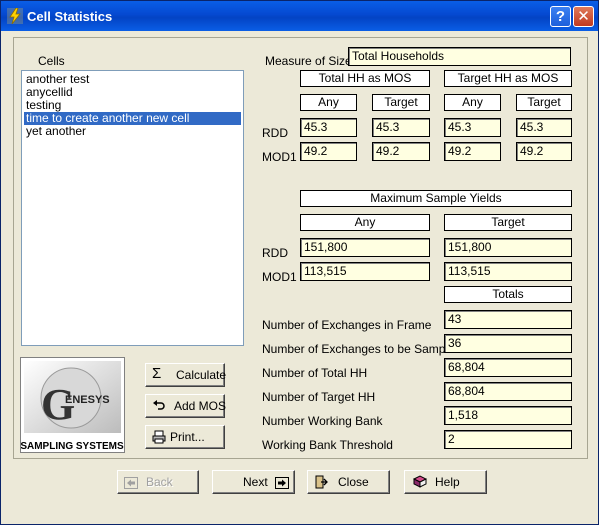  What do you see at coordinates (362, 349) in the screenshot?
I see `exchanges-to-sample-label: Number of Exchanges to be Sampled` at bounding box center [362, 349].